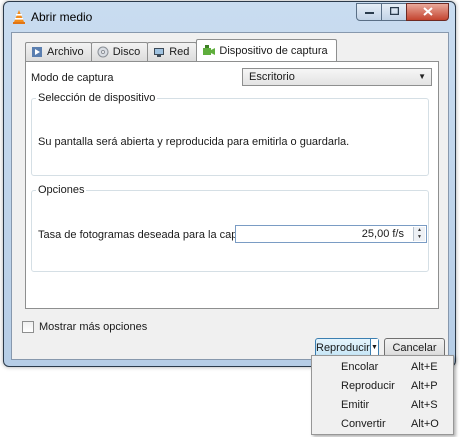  What do you see at coordinates (209, 50) in the screenshot?
I see `capture-device-icon` at bounding box center [209, 50].